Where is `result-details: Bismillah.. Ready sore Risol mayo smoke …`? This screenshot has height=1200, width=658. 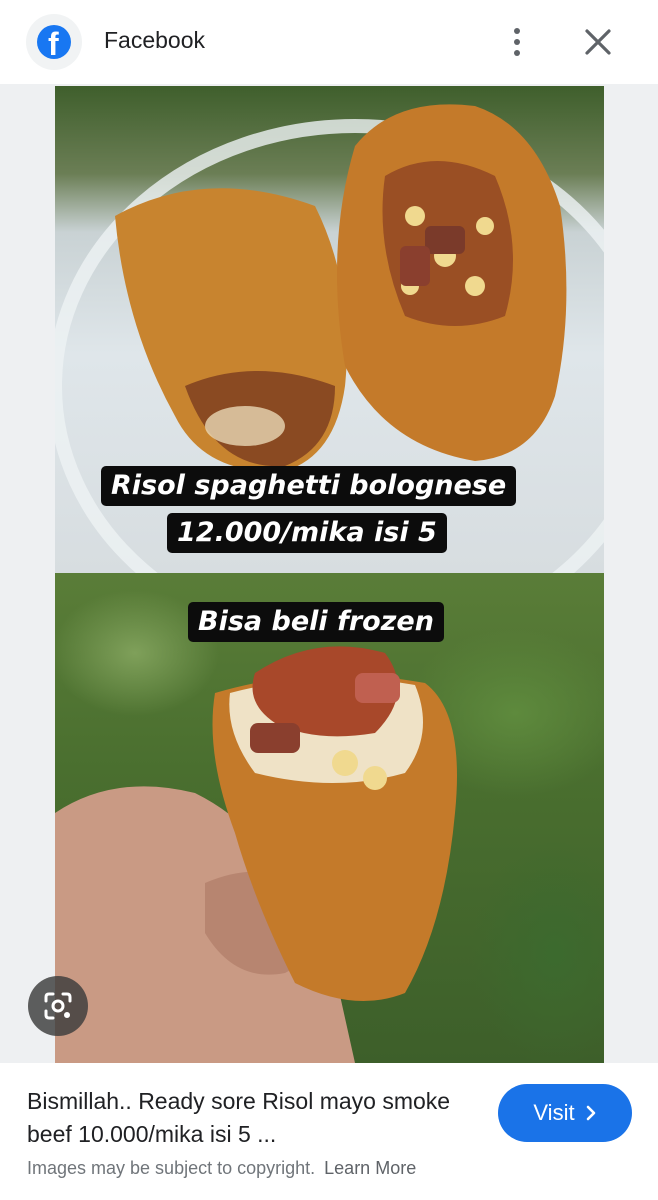 result-details: Bismillah.. Ready sore Risol mayo smoke … is located at coordinates (329, 1131).